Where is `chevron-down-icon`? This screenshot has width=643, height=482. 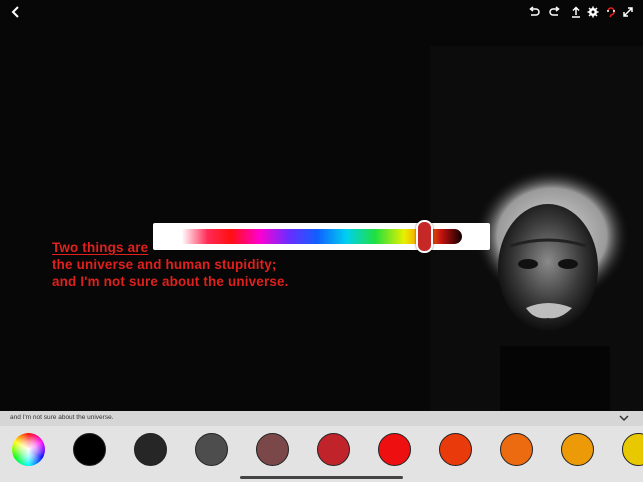 chevron-down-icon is located at coordinates (623, 418).